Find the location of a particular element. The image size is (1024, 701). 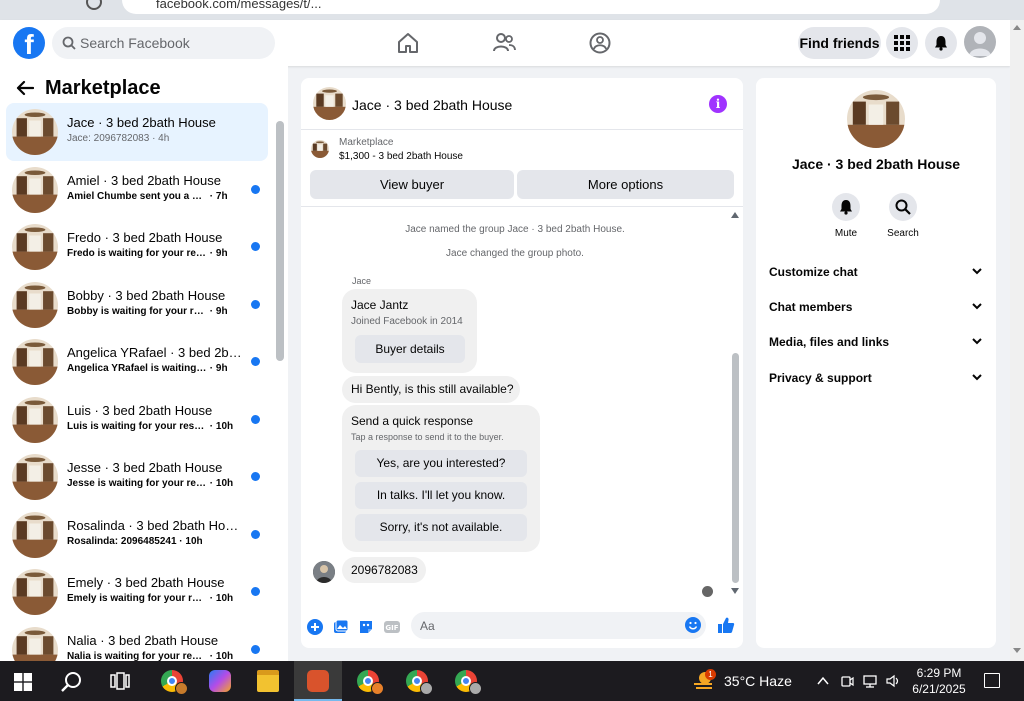

taskbar-snipping-tool is located at coordinates (318, 681).